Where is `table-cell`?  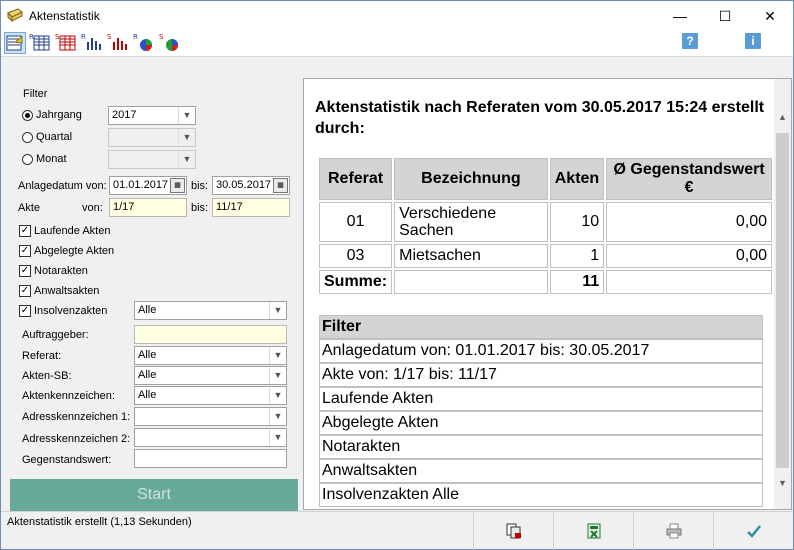 table-cell is located at coordinates (471, 282).